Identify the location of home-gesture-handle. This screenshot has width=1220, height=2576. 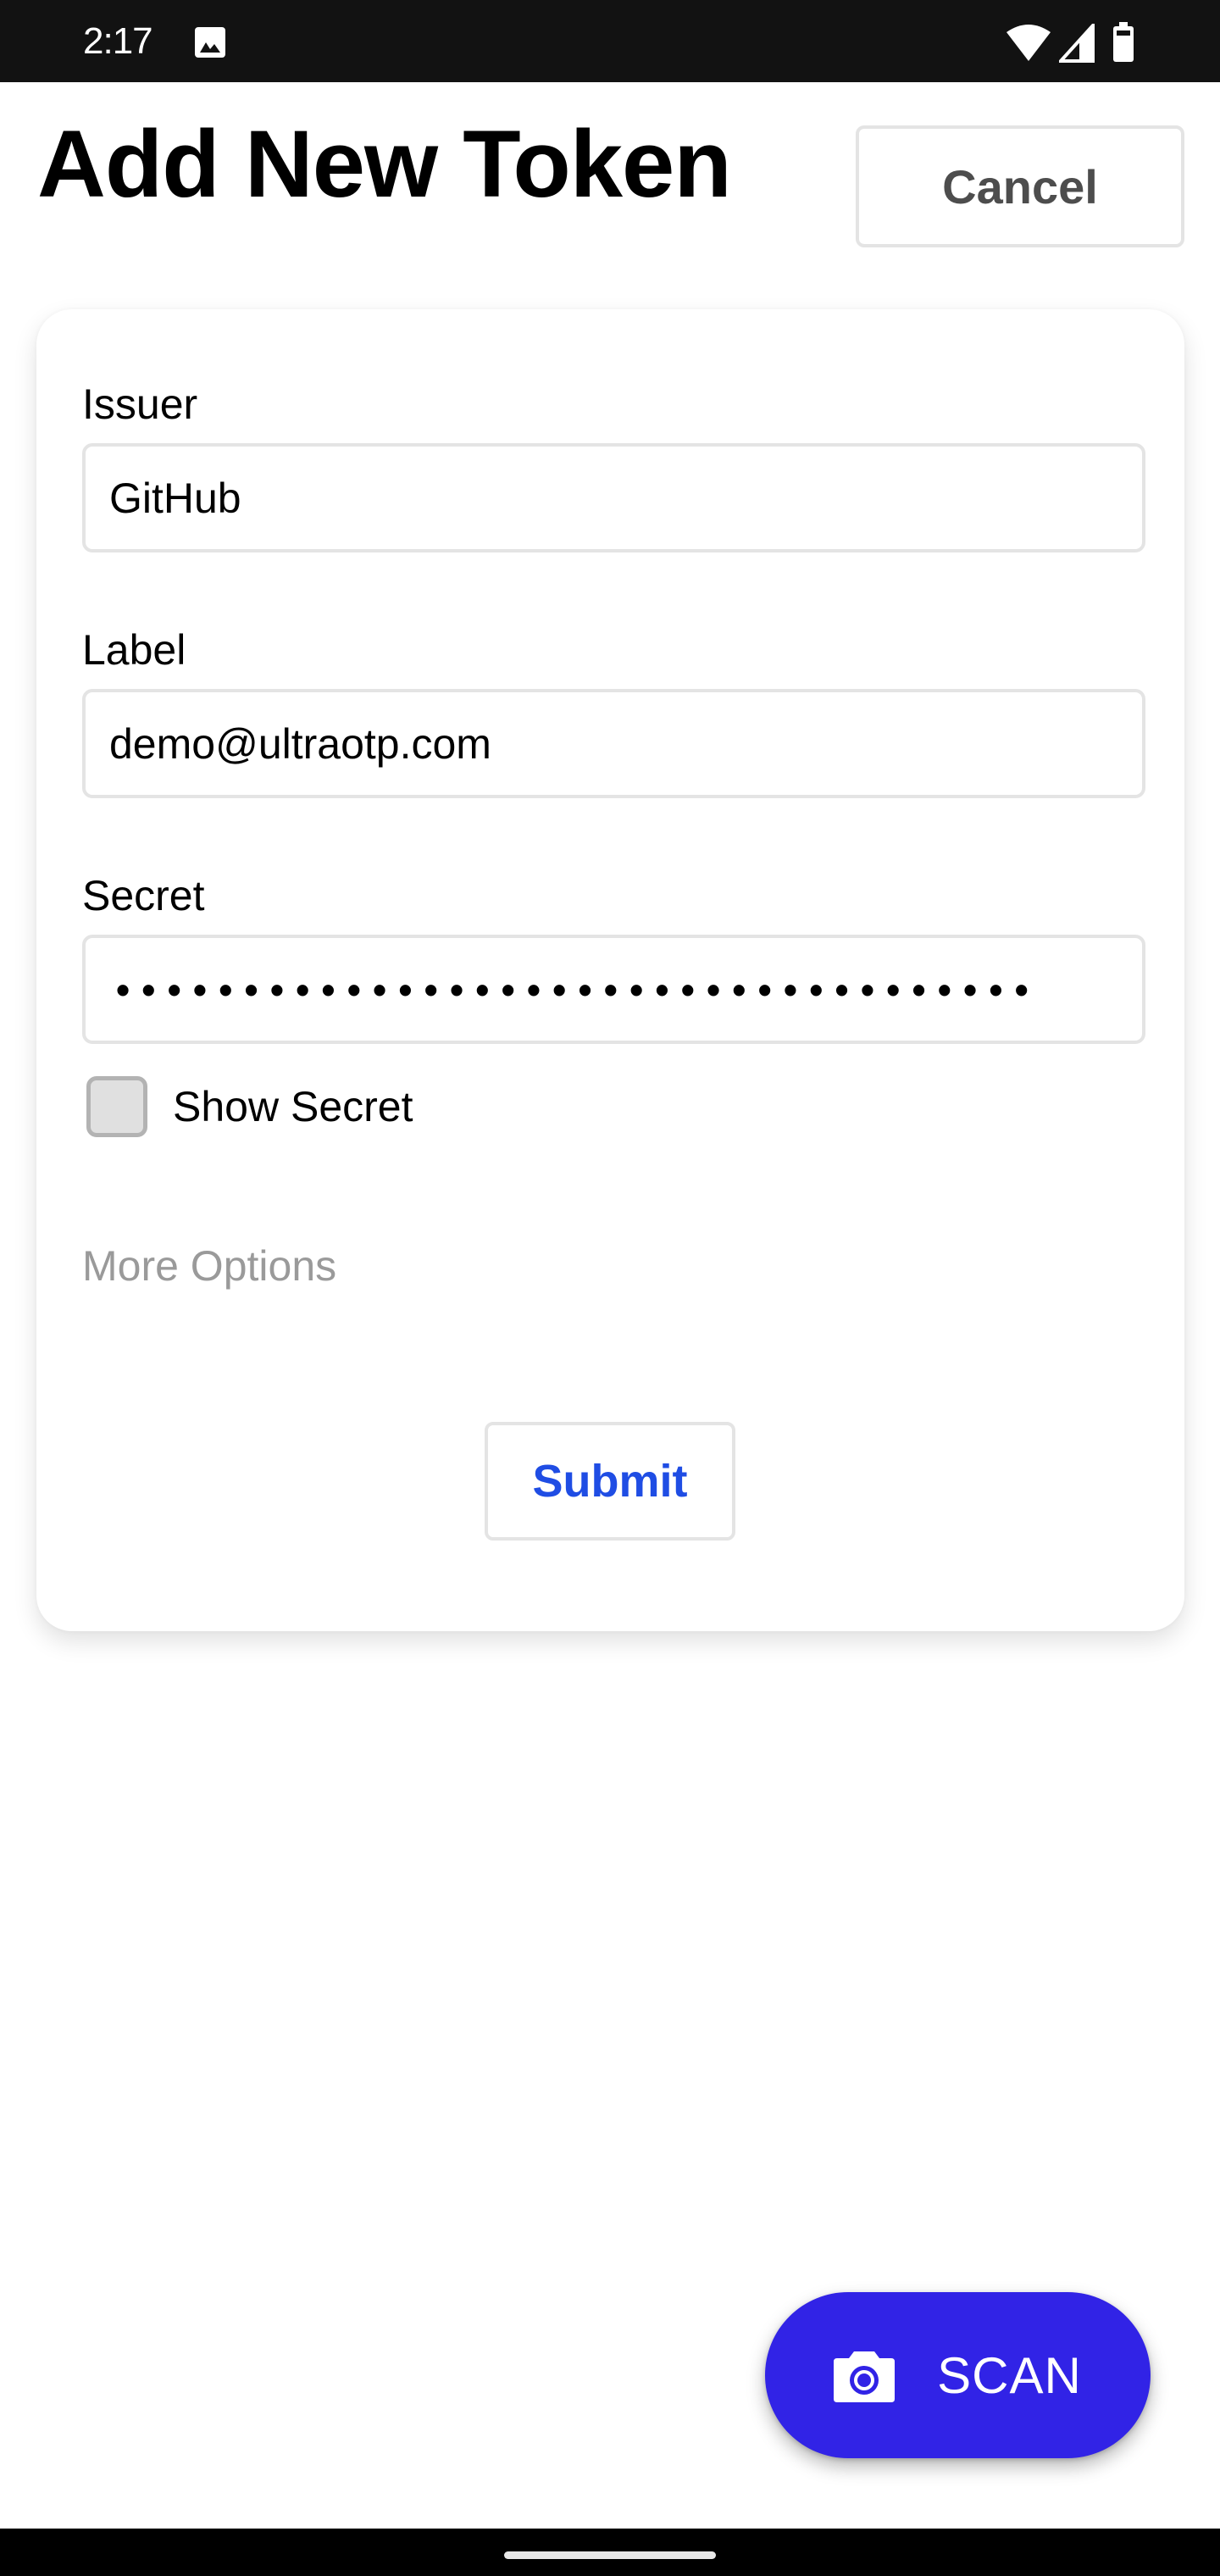
(610, 2555).